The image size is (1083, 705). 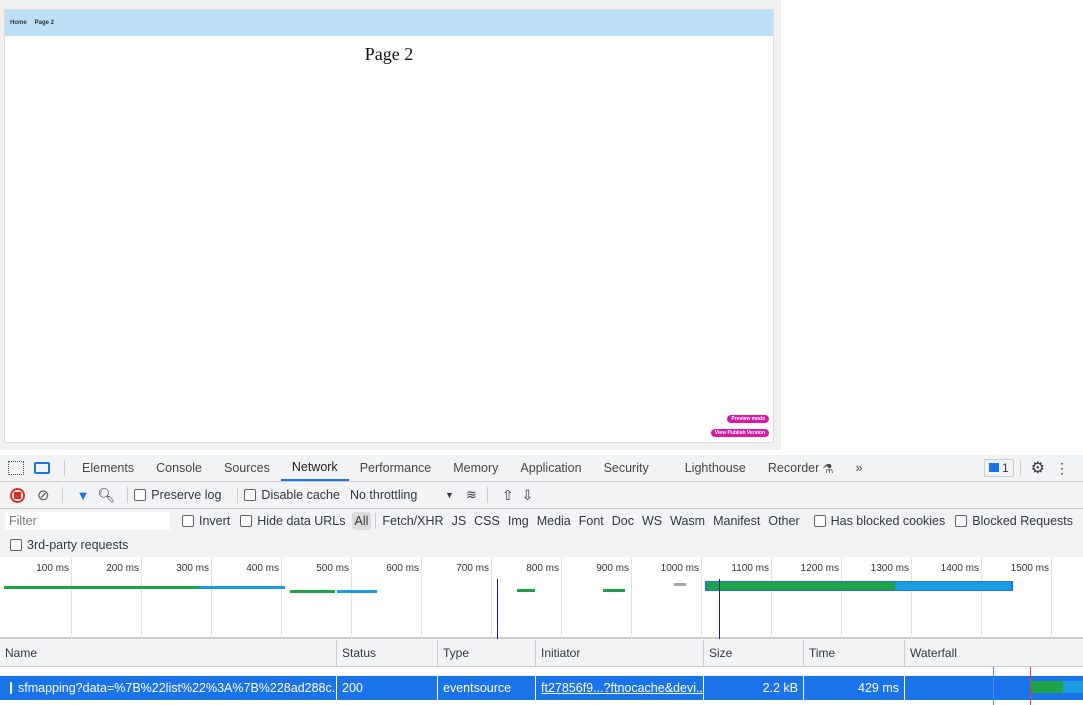 I want to click on import-har-icon: ⇧, so click(x=508, y=495).